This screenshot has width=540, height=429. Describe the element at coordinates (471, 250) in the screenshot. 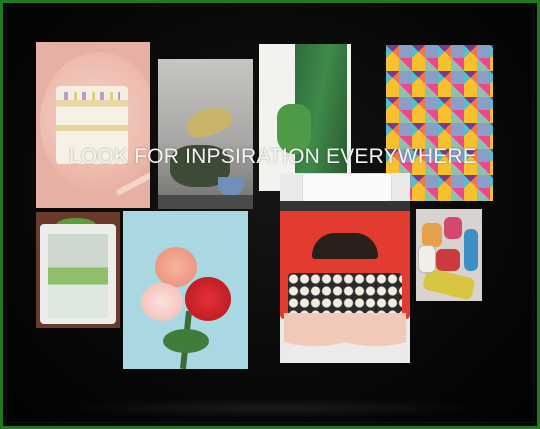

I see `blue-spool` at that location.